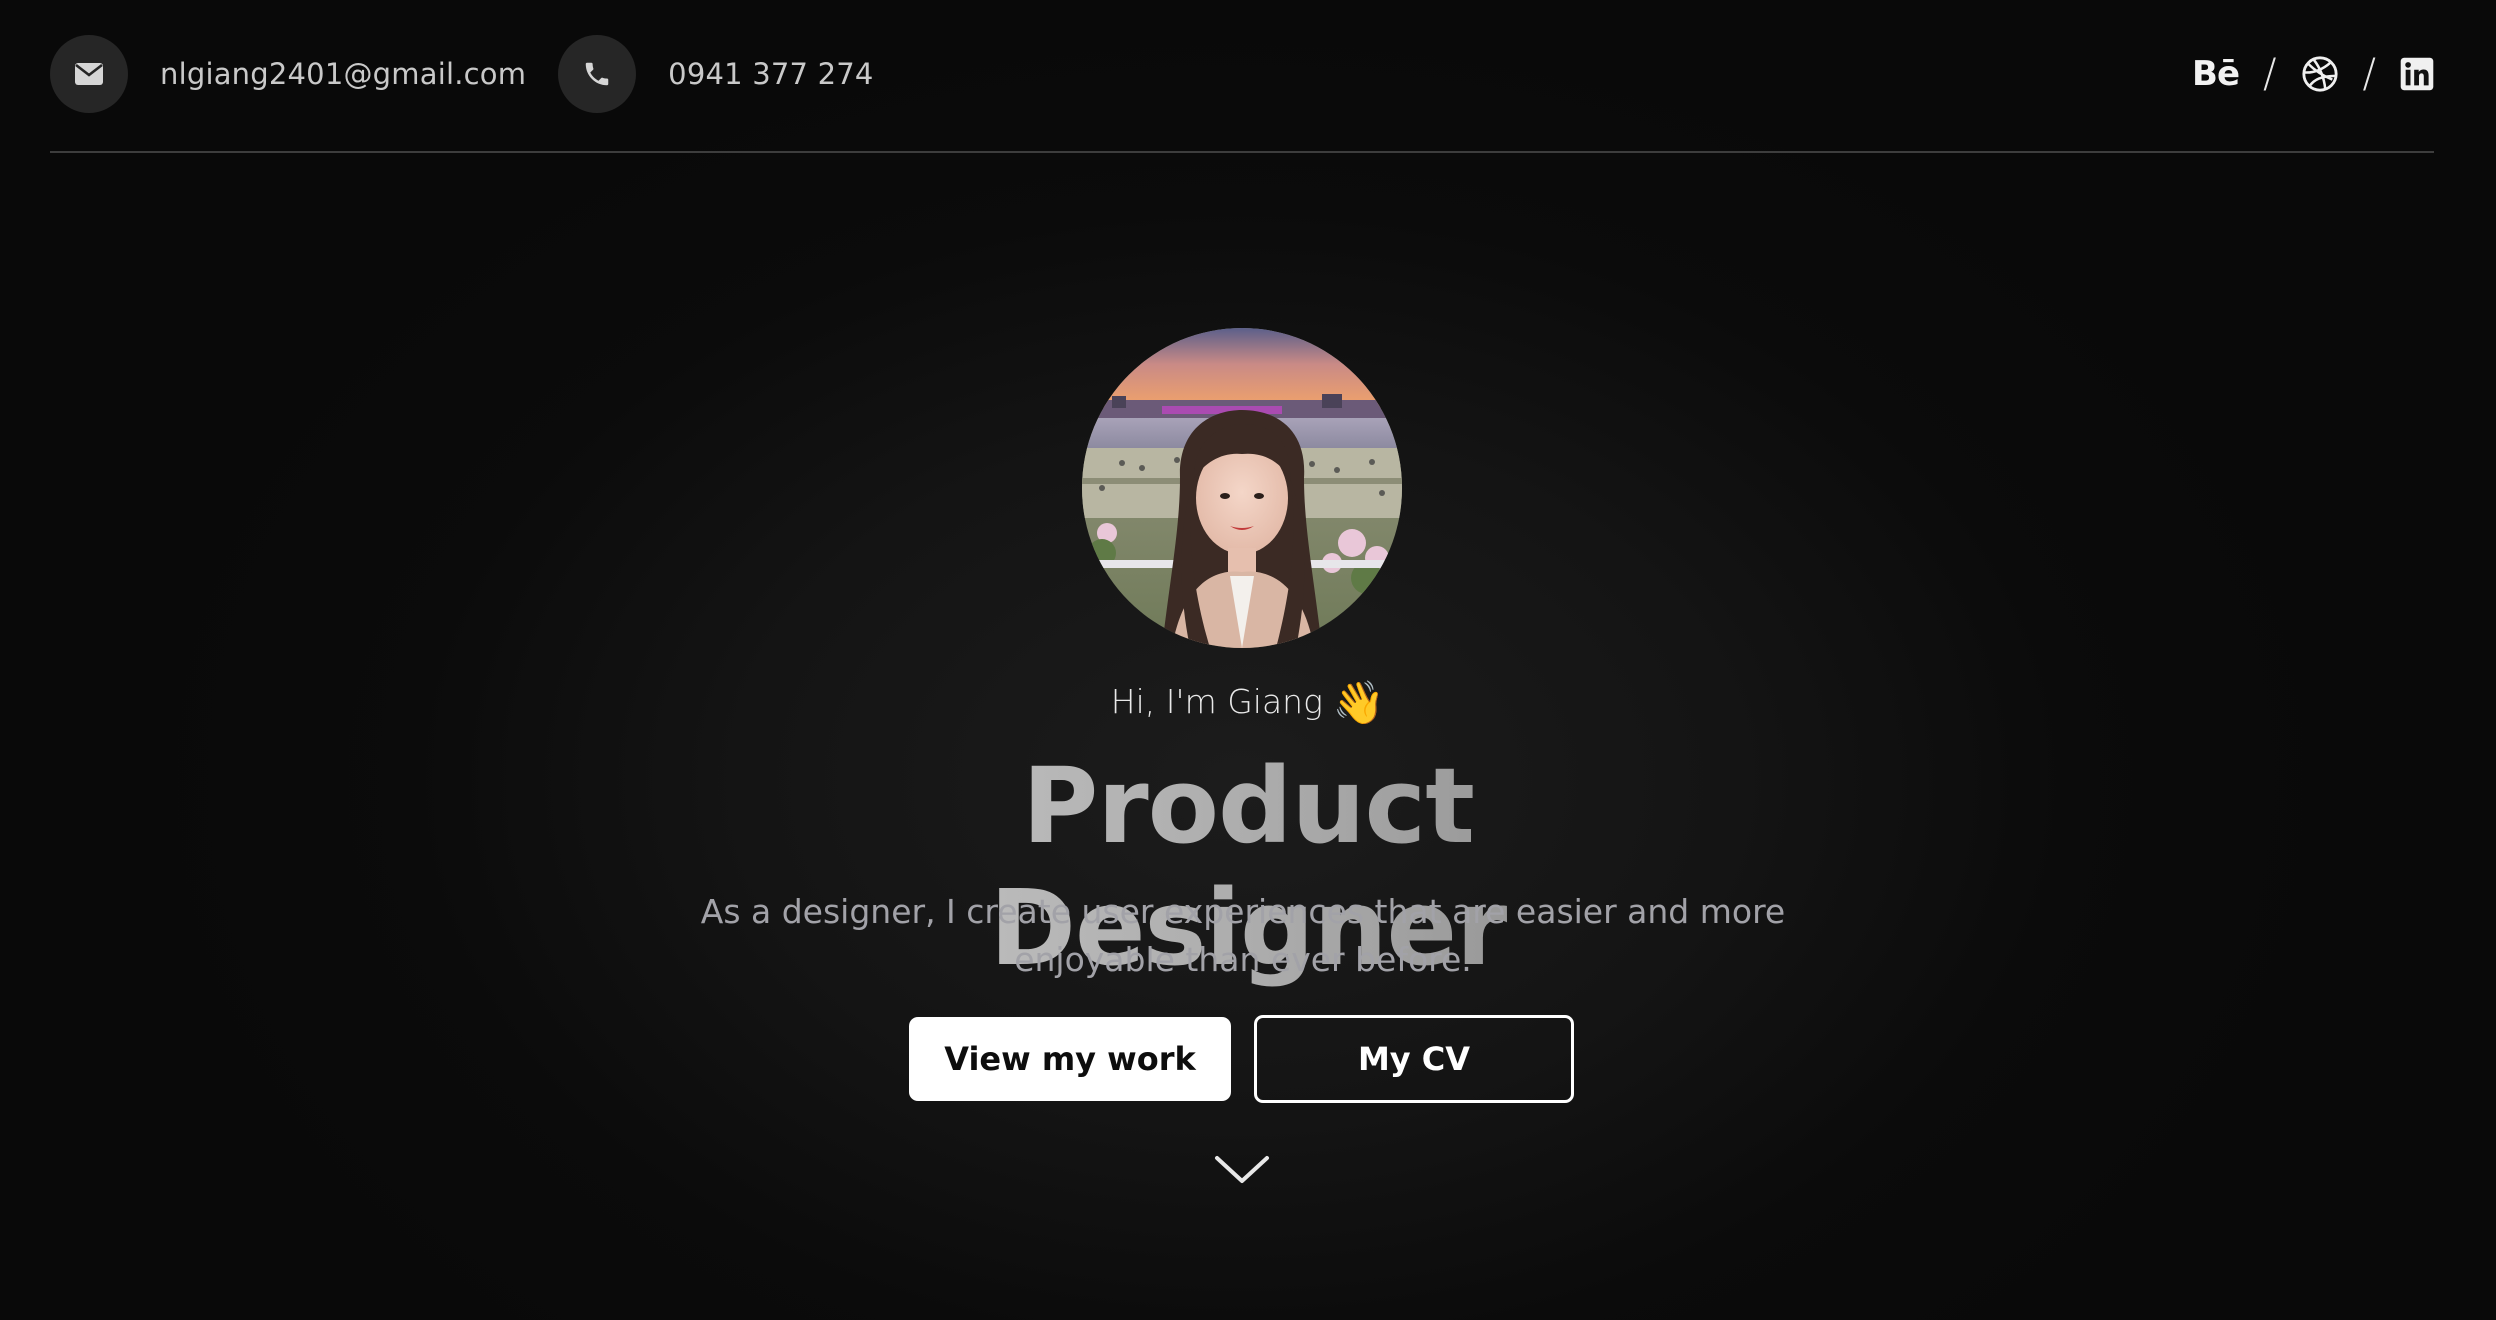 The height and width of the screenshot is (1320, 2496). I want to click on phone-icon, so click(597, 73).